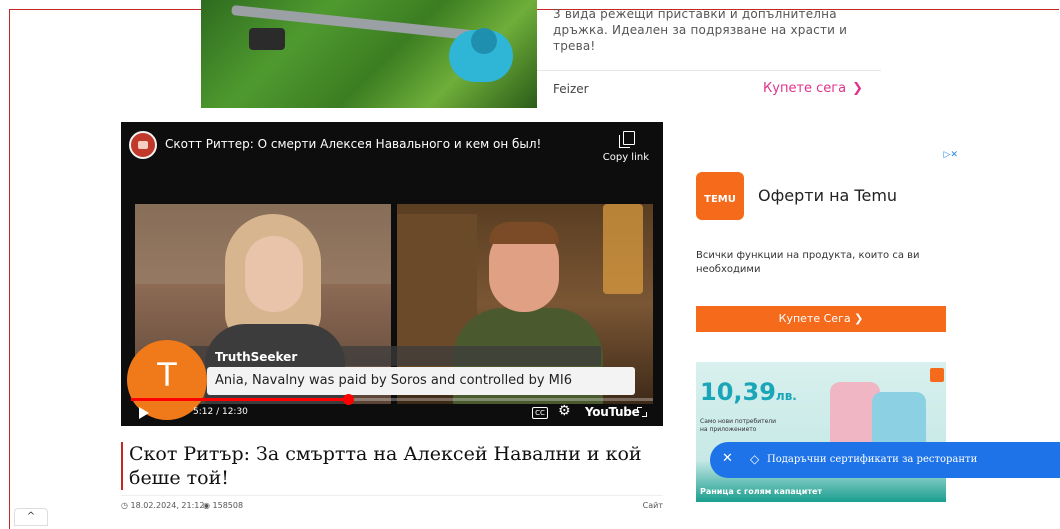 This screenshot has width=1060, height=529. I want to click on ad-product-image, so click(369, 54).